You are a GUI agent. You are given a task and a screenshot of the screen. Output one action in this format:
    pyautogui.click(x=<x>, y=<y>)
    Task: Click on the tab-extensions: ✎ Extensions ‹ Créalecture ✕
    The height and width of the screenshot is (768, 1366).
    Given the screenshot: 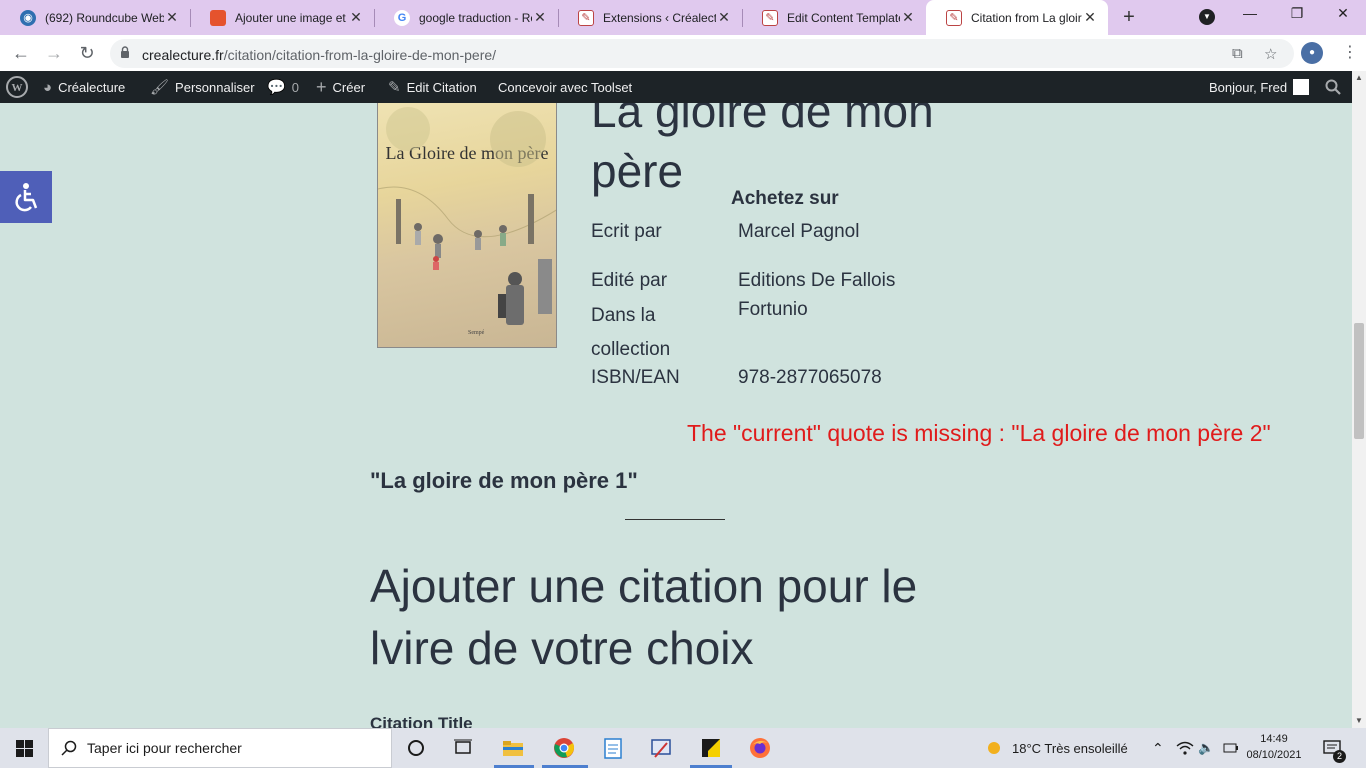 What is the action you would take?
    pyautogui.click(x=650, y=17)
    